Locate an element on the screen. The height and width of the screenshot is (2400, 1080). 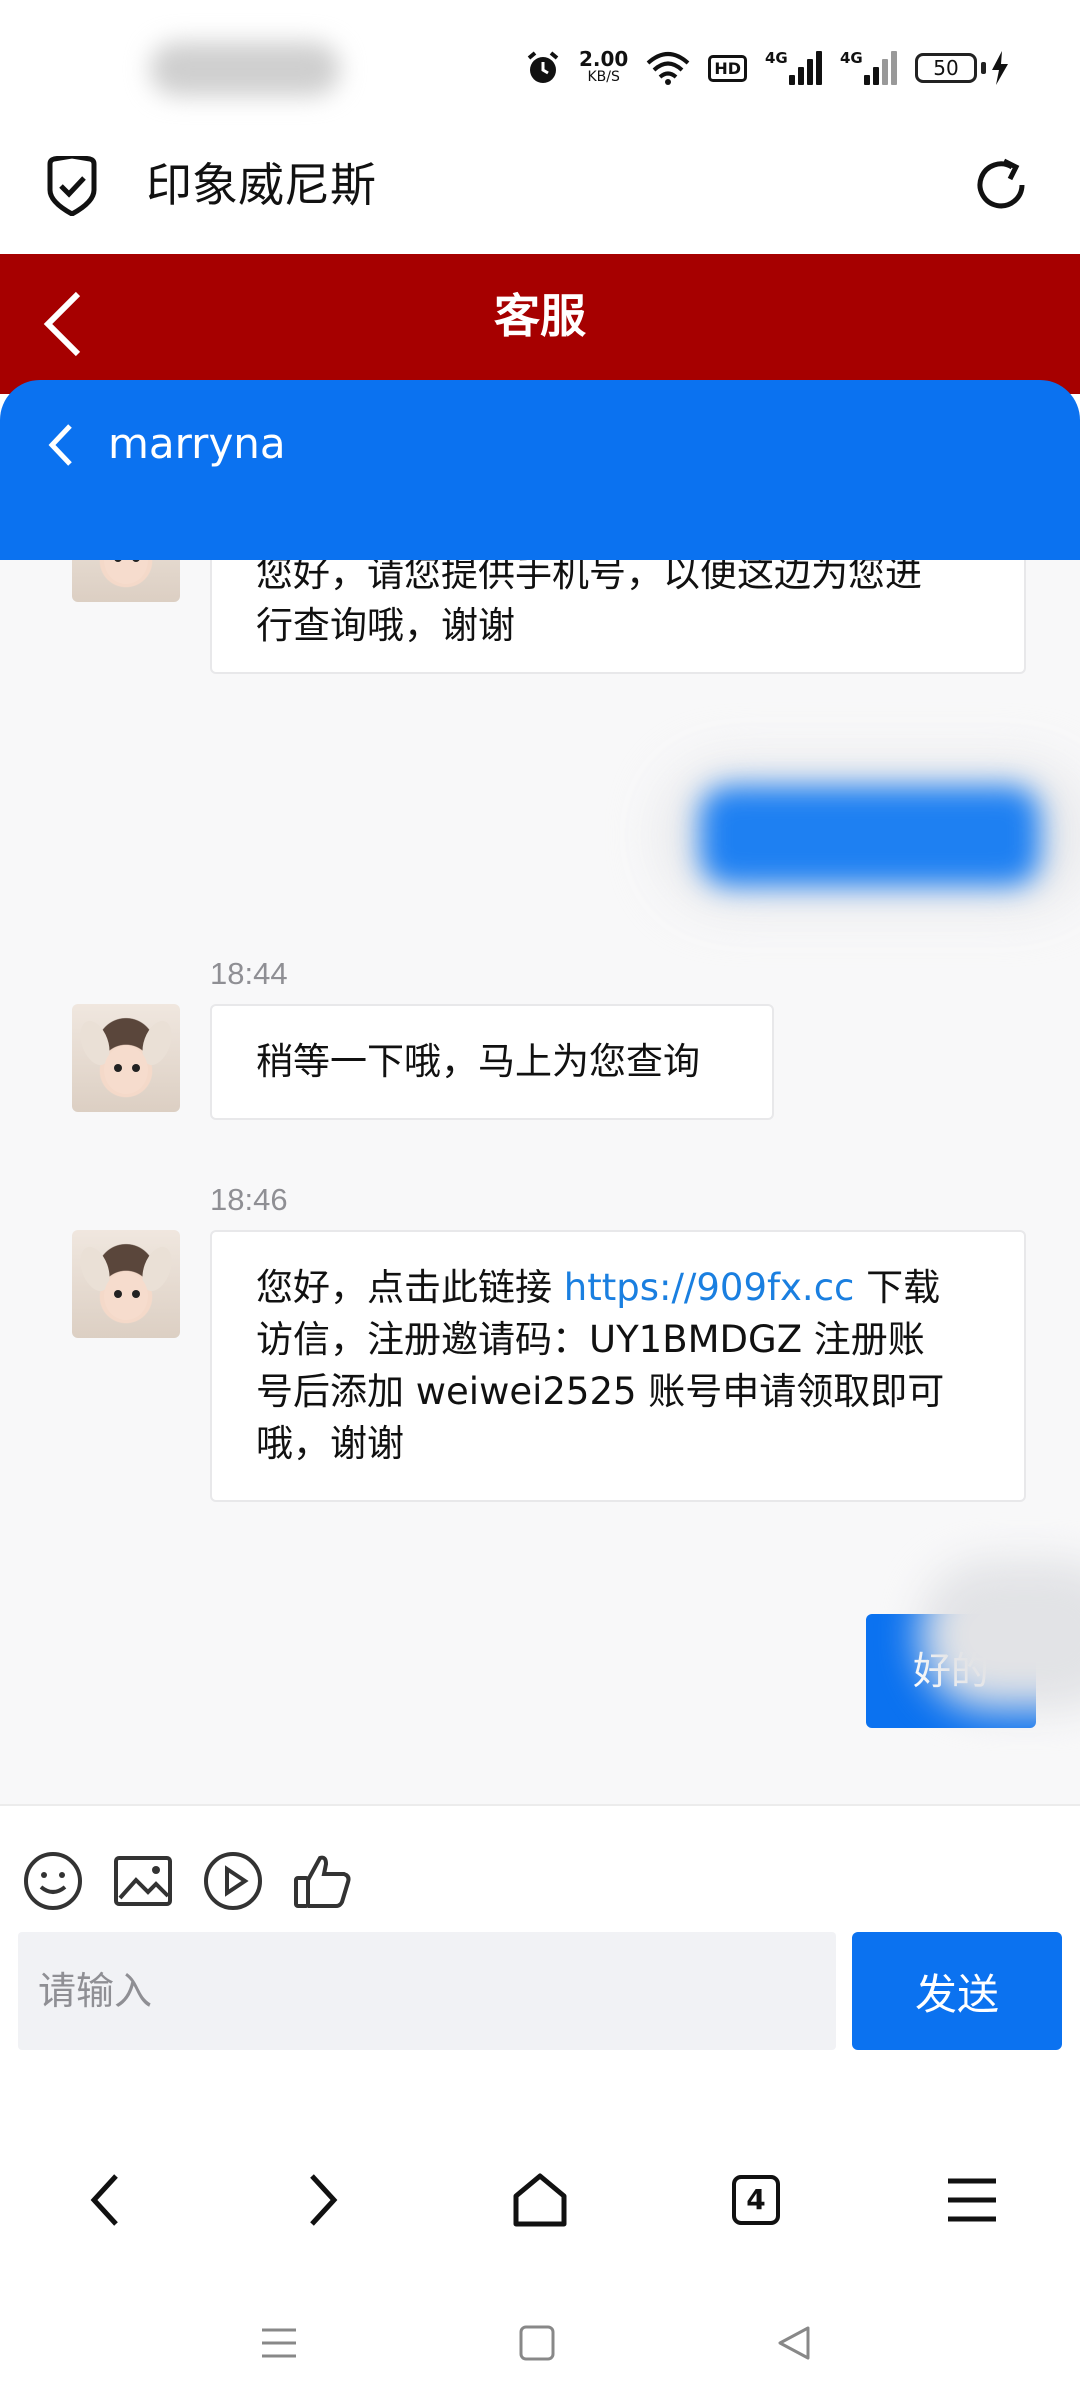
system-navigation-bar is located at coordinates (540, 2345).